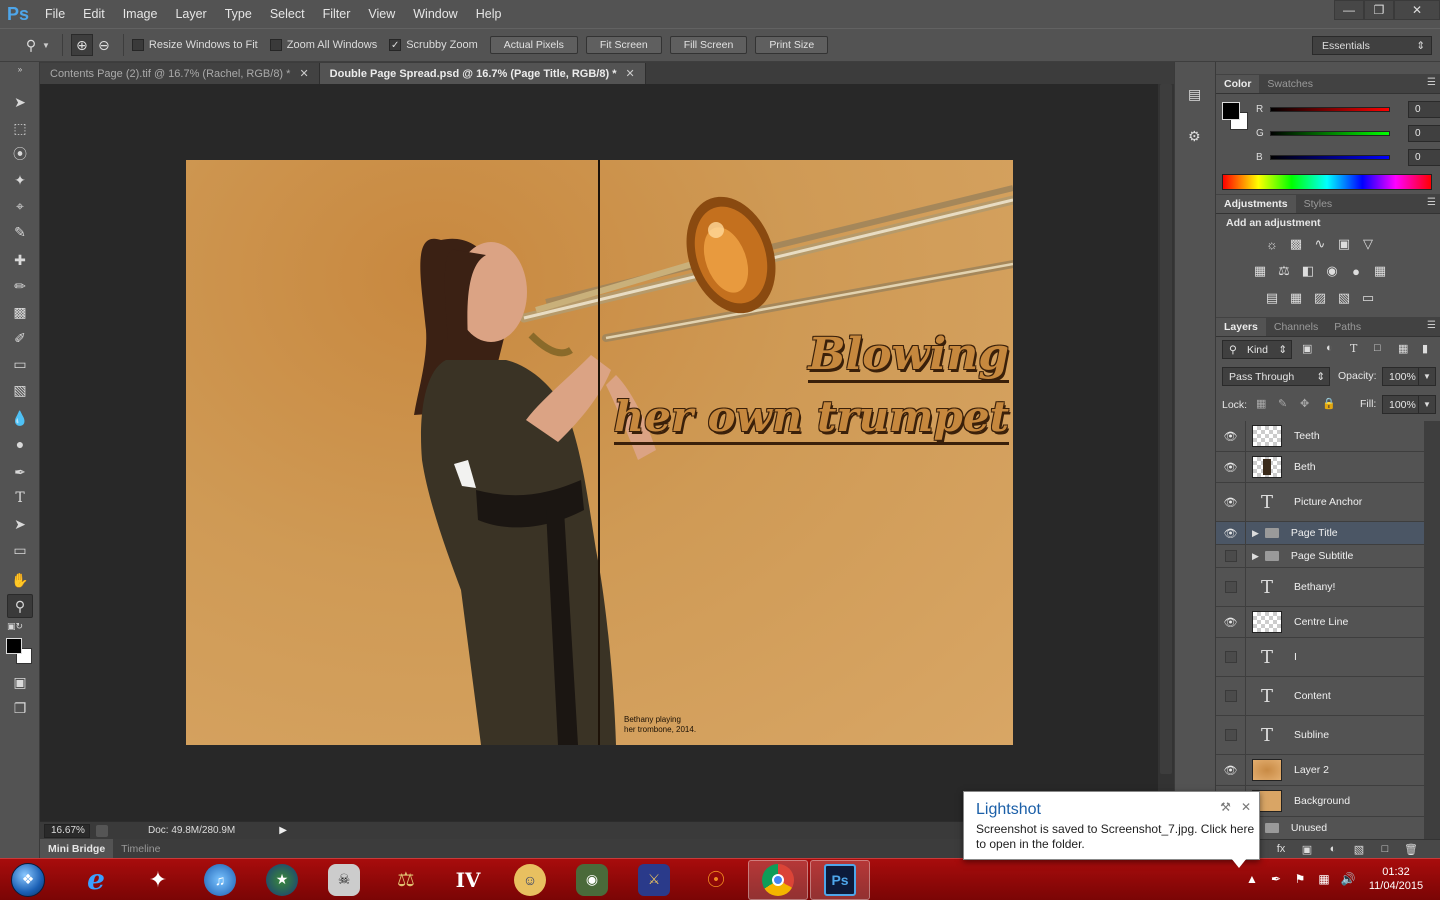 The image size is (1440, 900). What do you see at coordinates (20, 606) in the screenshot?
I see `zoom-tool-icon: ⚲` at bounding box center [20, 606].